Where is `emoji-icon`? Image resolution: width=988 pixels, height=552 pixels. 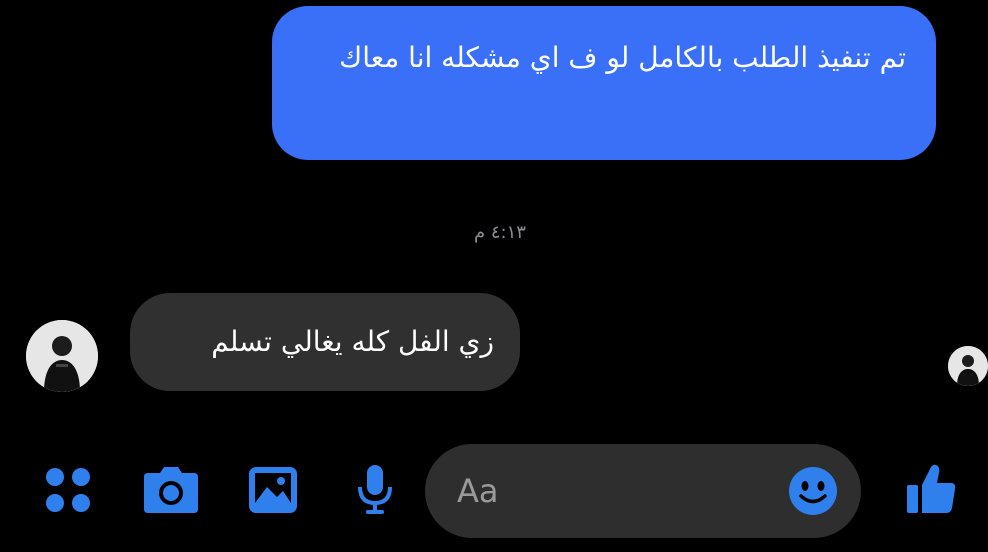
emoji-icon is located at coordinates (813, 491).